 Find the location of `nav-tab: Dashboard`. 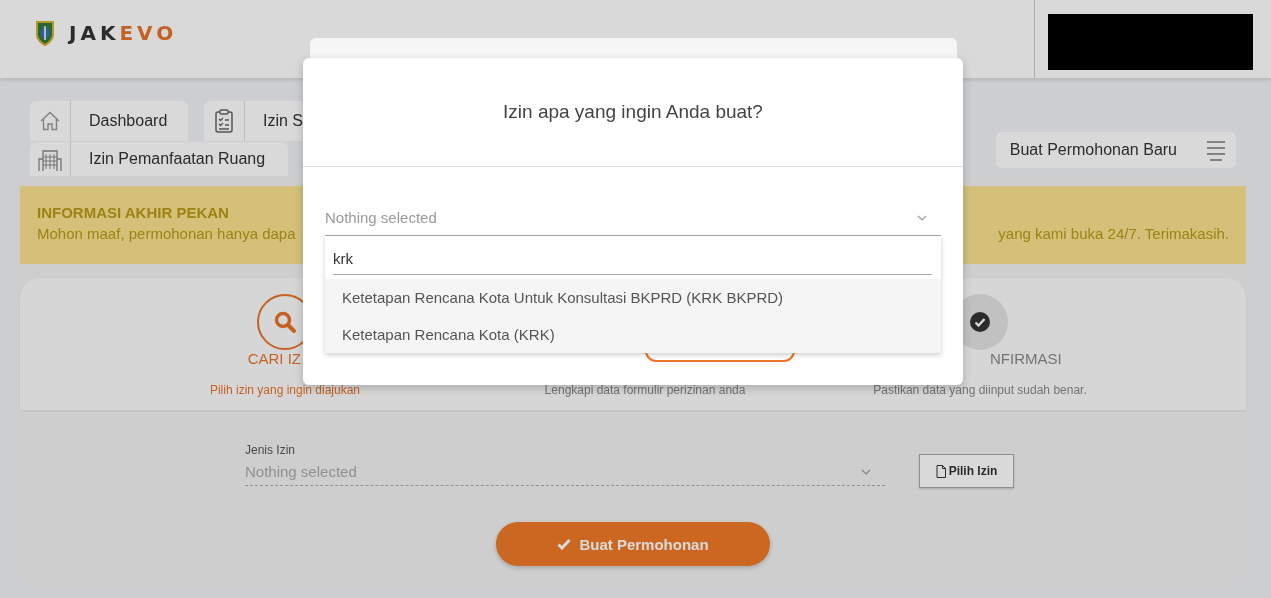

nav-tab: Dashboard is located at coordinates (109, 121).